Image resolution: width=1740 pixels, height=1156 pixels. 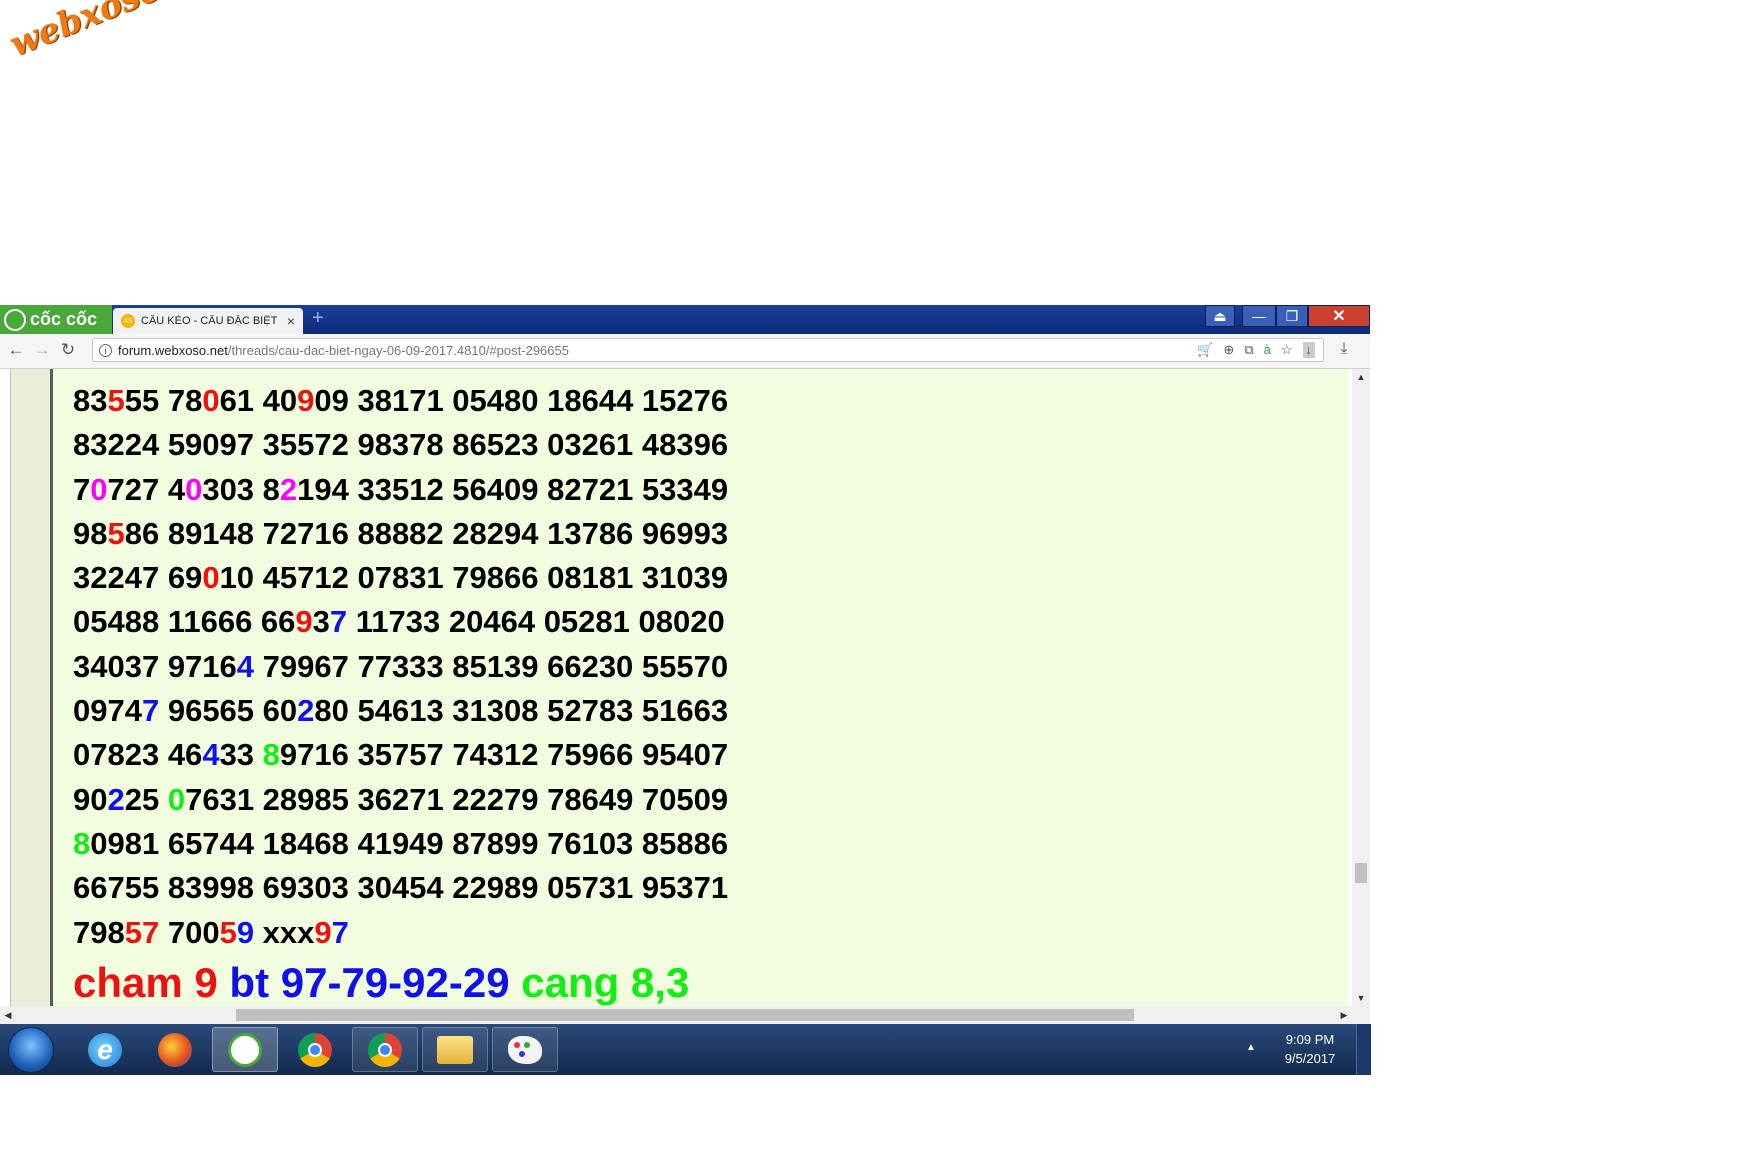 I want to click on highlighted-digit: 8, so click(x=82, y=843).